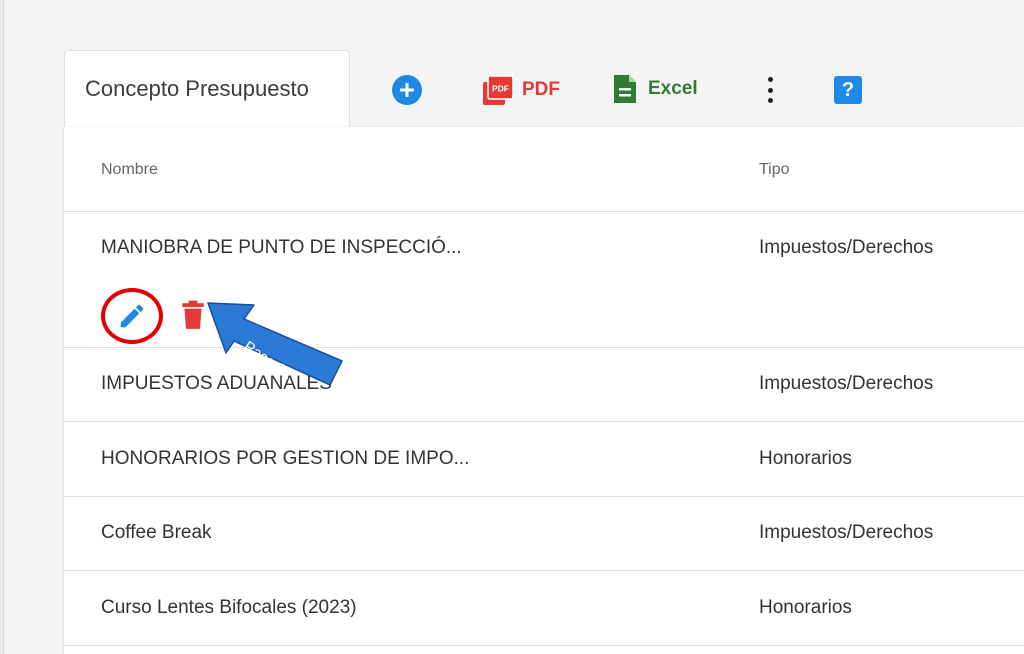  I want to click on add-button, so click(407, 90).